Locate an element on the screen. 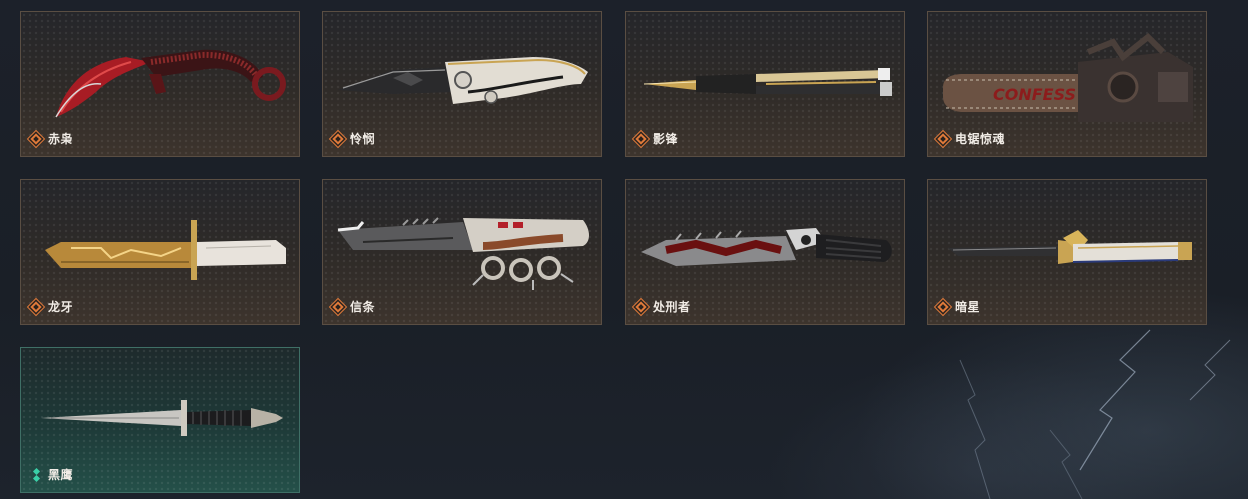 This screenshot has width=1248, height=499. knife-card-1: 赤枭 is located at coordinates (160, 84).